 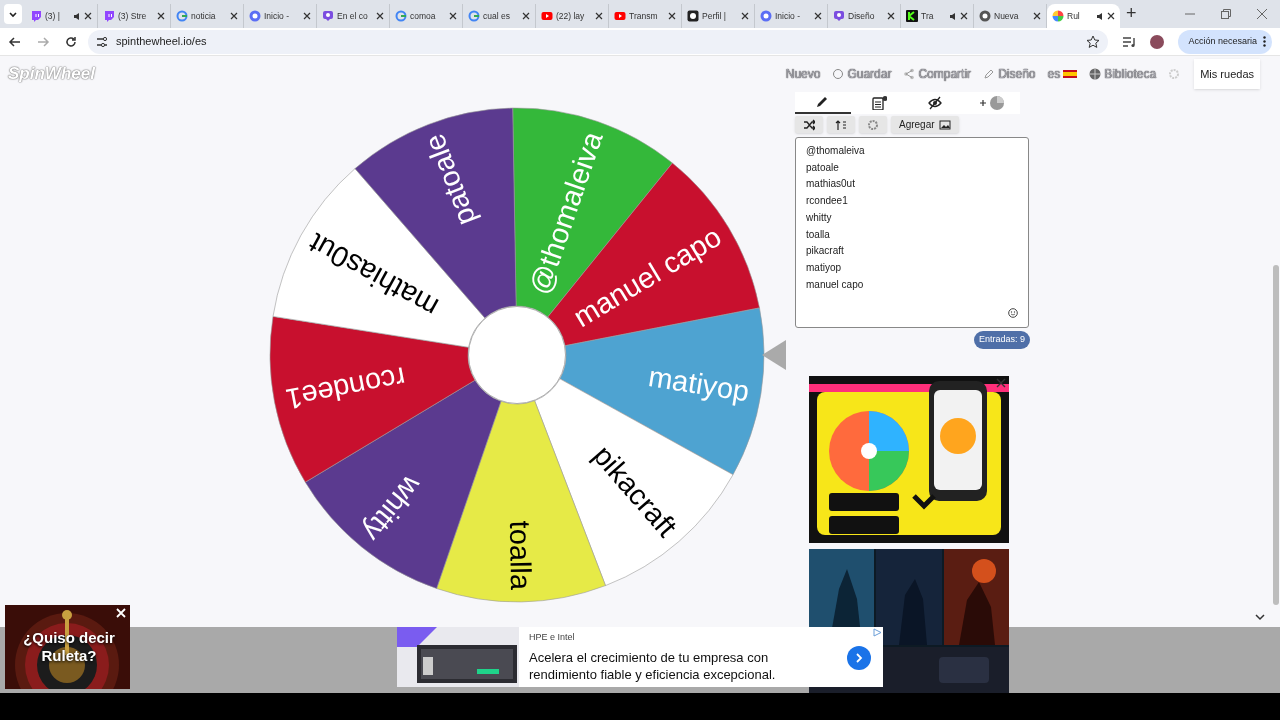 I want to click on entry-line: @thomaleiva, so click(x=836, y=151).